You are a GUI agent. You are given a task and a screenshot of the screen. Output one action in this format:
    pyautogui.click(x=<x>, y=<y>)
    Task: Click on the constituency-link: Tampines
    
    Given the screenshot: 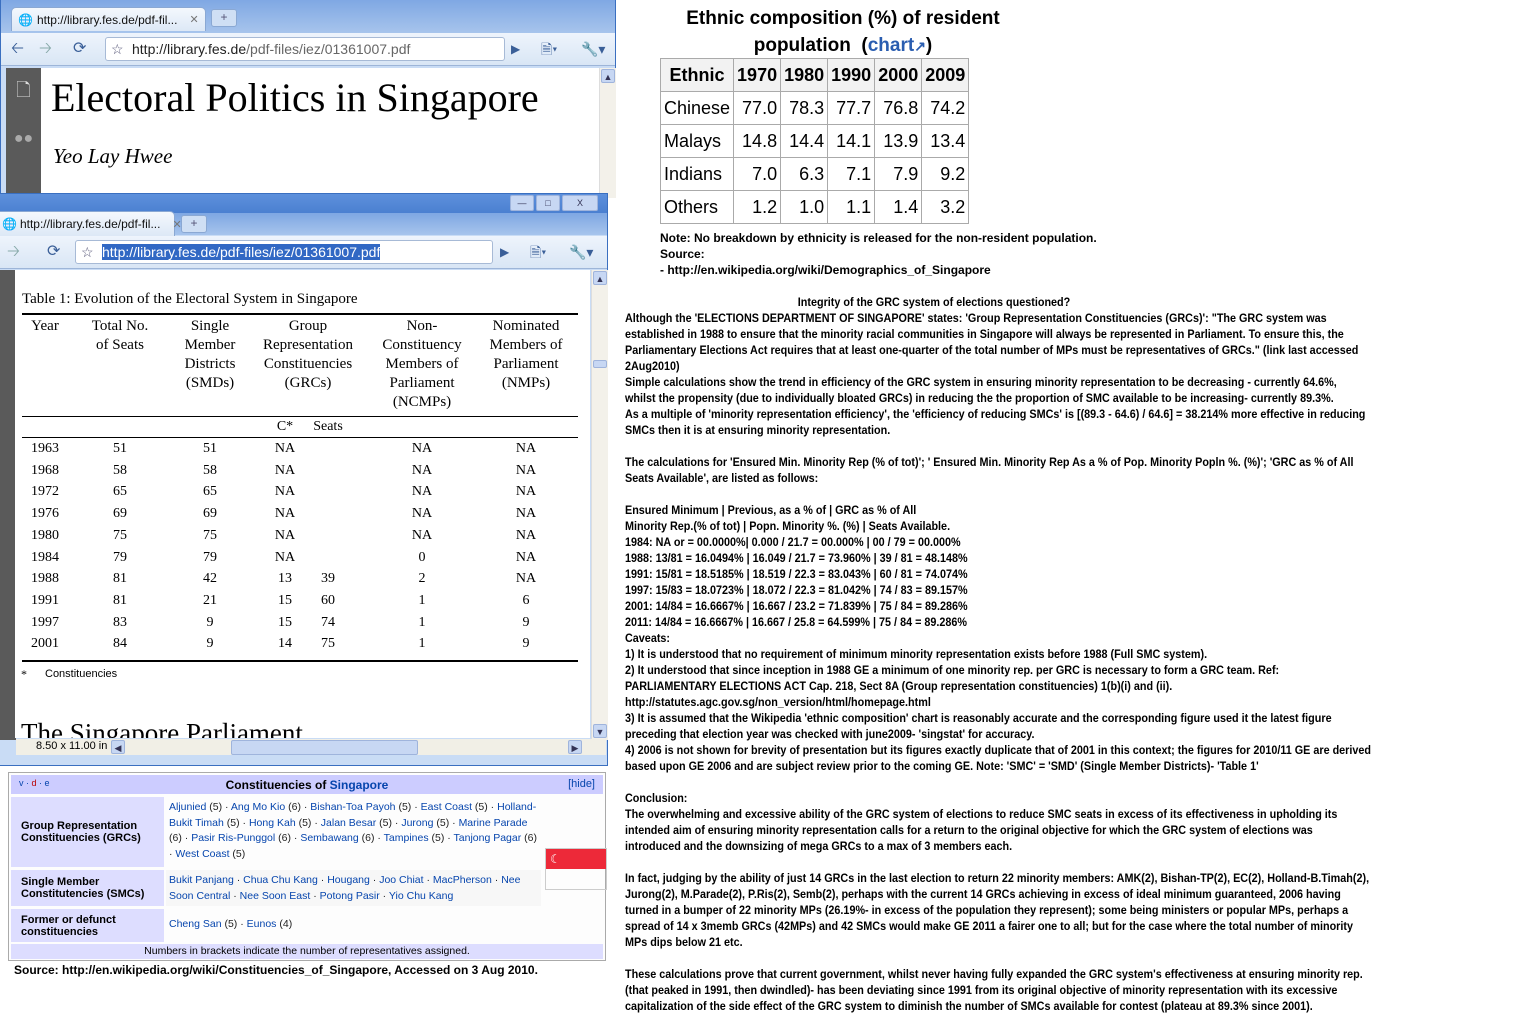 What is the action you would take?
    pyautogui.click(x=406, y=838)
    